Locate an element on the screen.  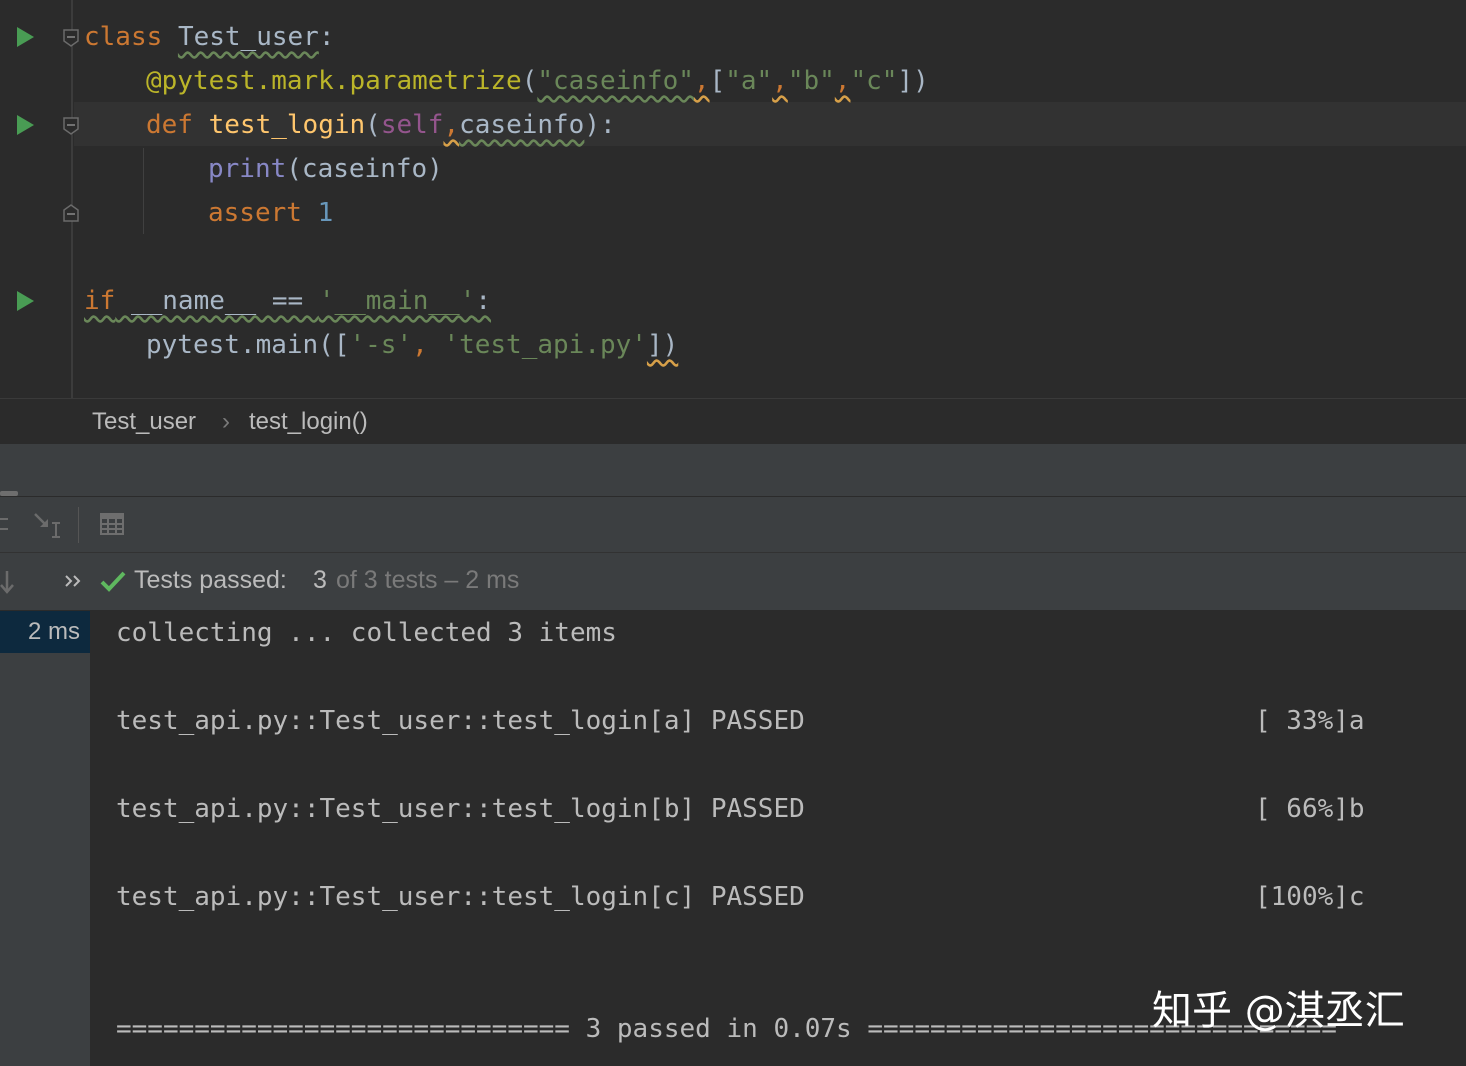
breadcrumb-class: Test_user is located at coordinates (144, 422).